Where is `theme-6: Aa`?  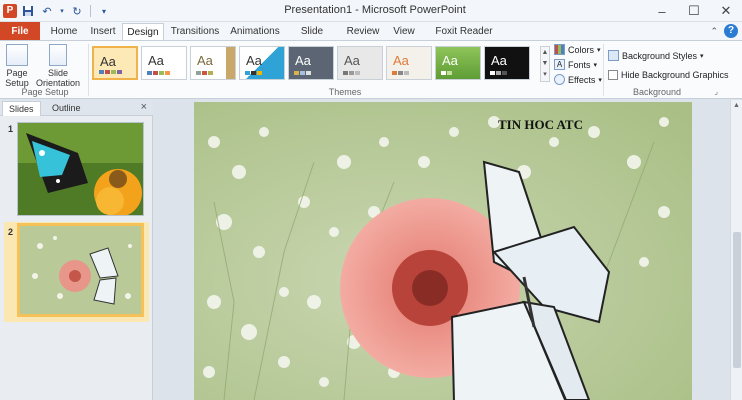
theme-6: Aa is located at coordinates (360, 63).